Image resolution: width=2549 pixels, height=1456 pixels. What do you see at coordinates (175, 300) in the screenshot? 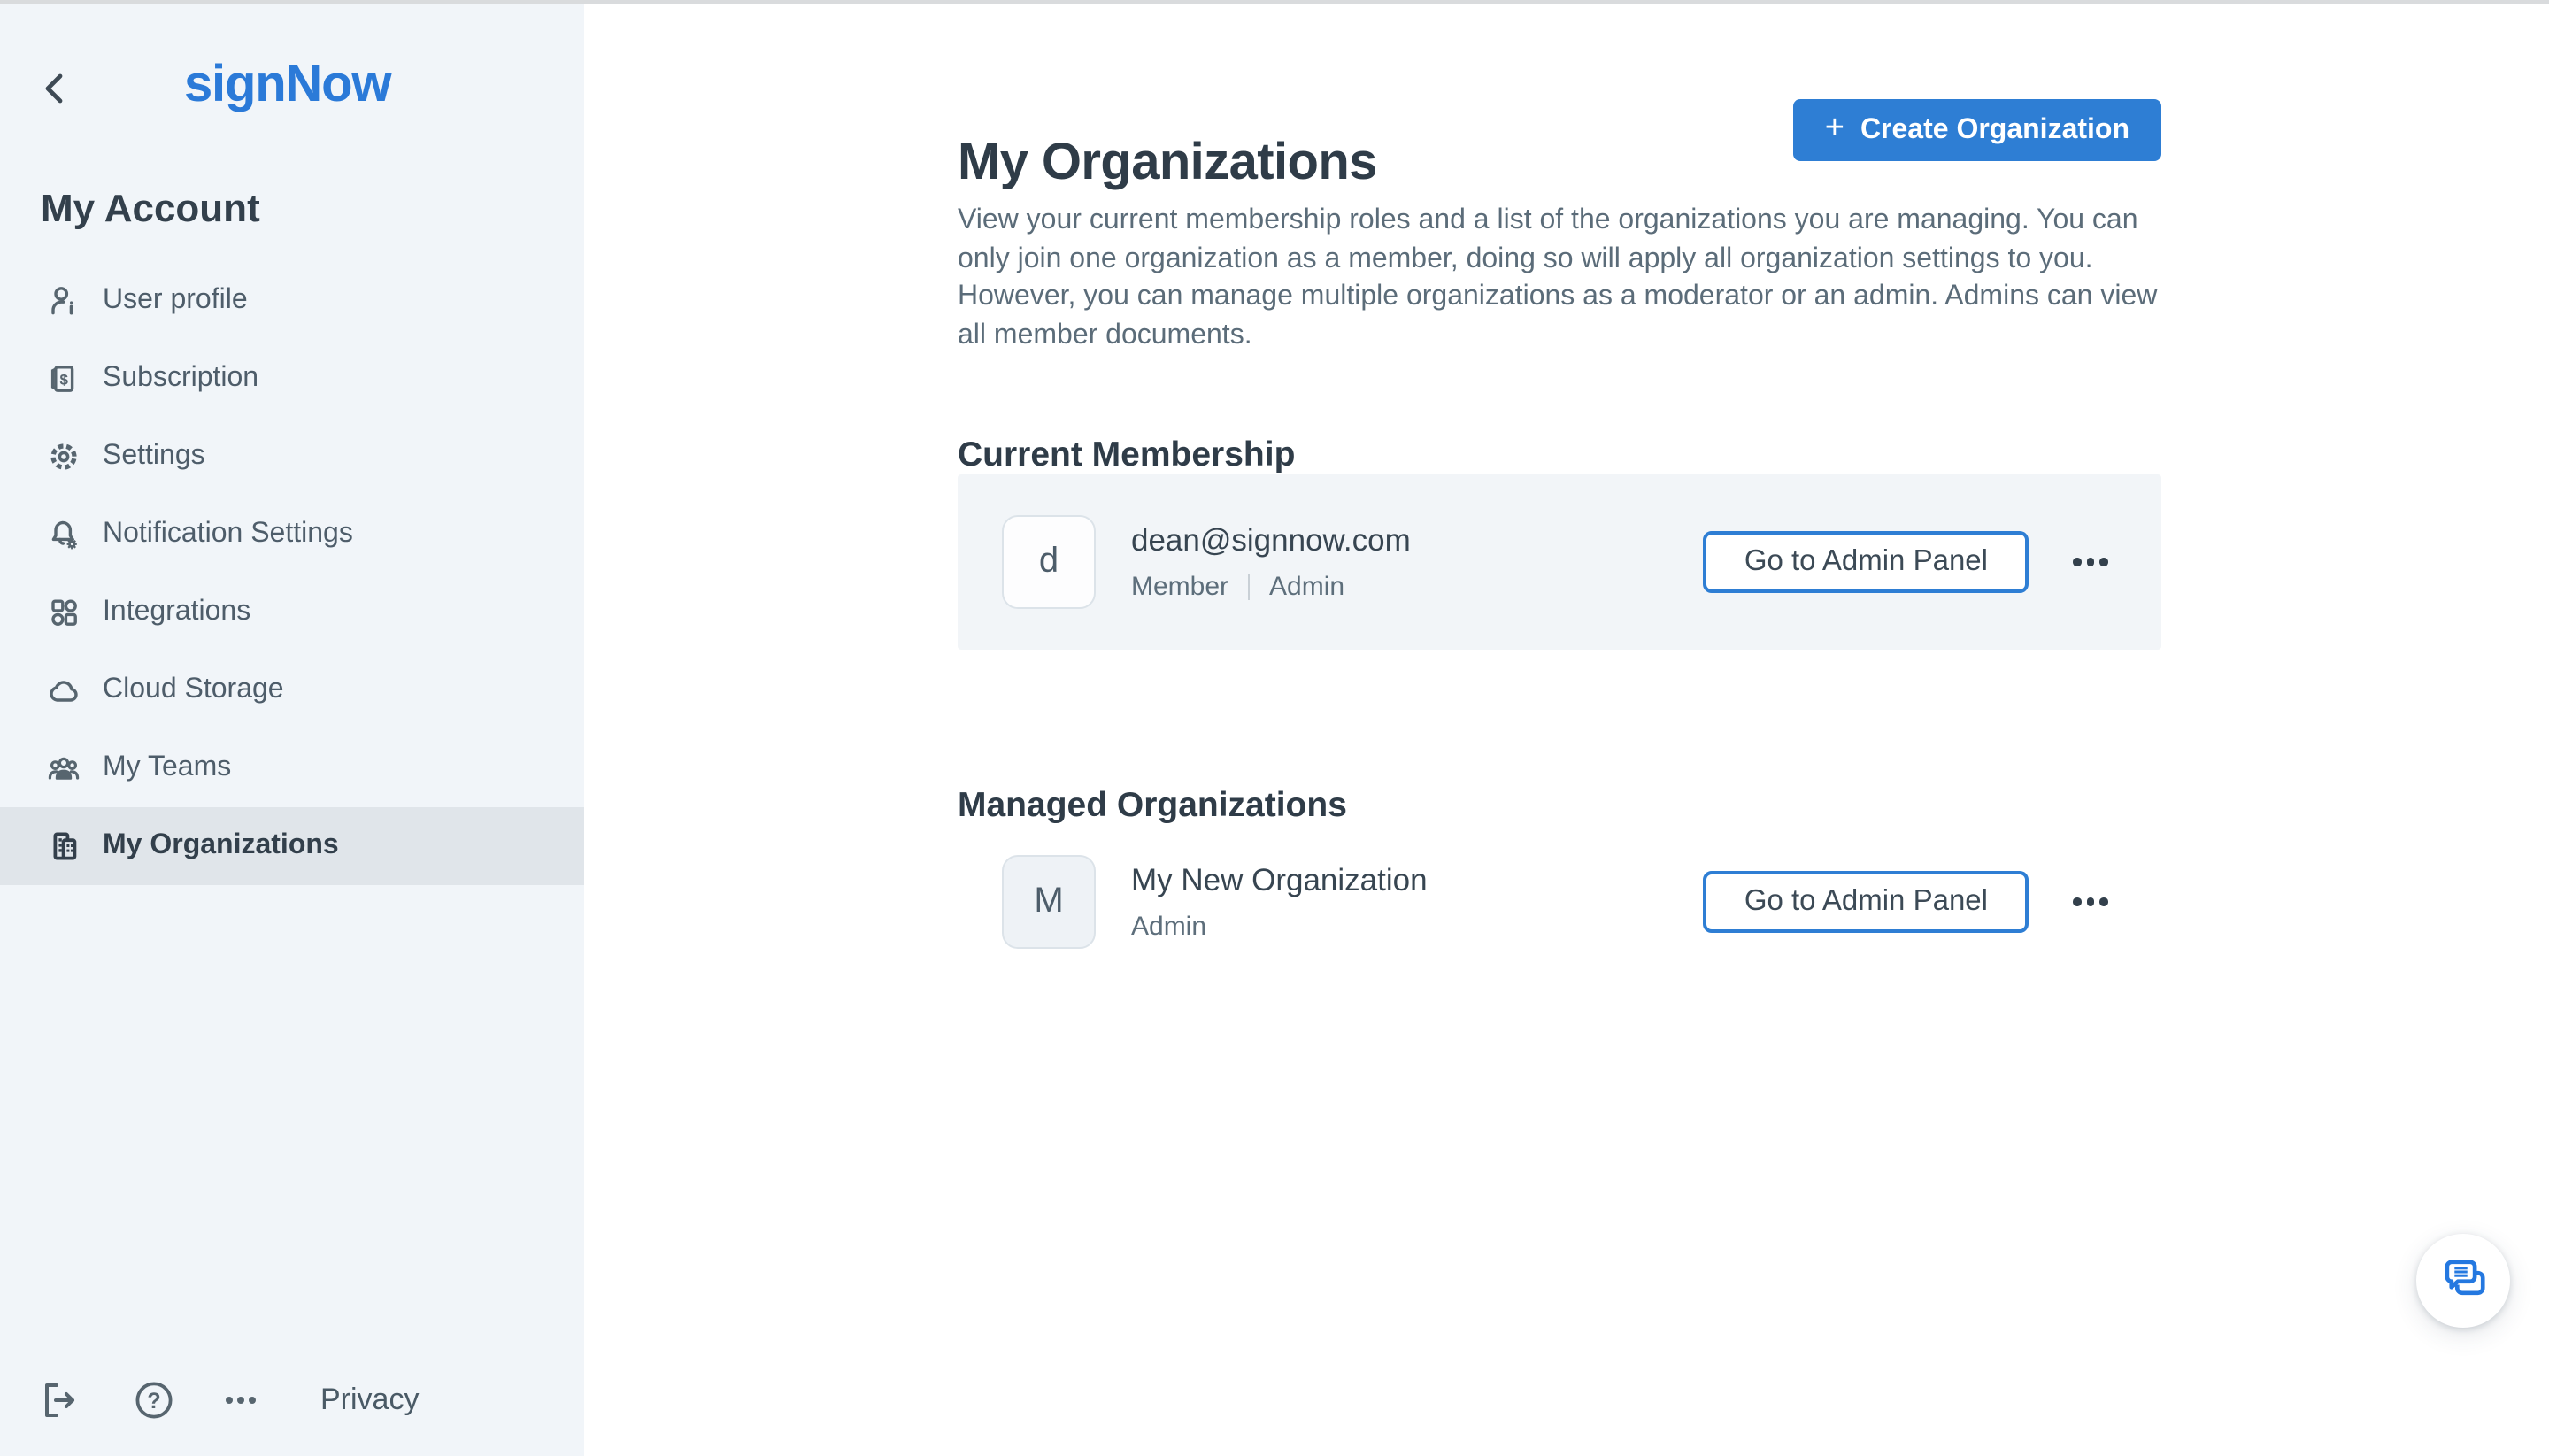
I see `sidebar-item-label: User profile` at bounding box center [175, 300].